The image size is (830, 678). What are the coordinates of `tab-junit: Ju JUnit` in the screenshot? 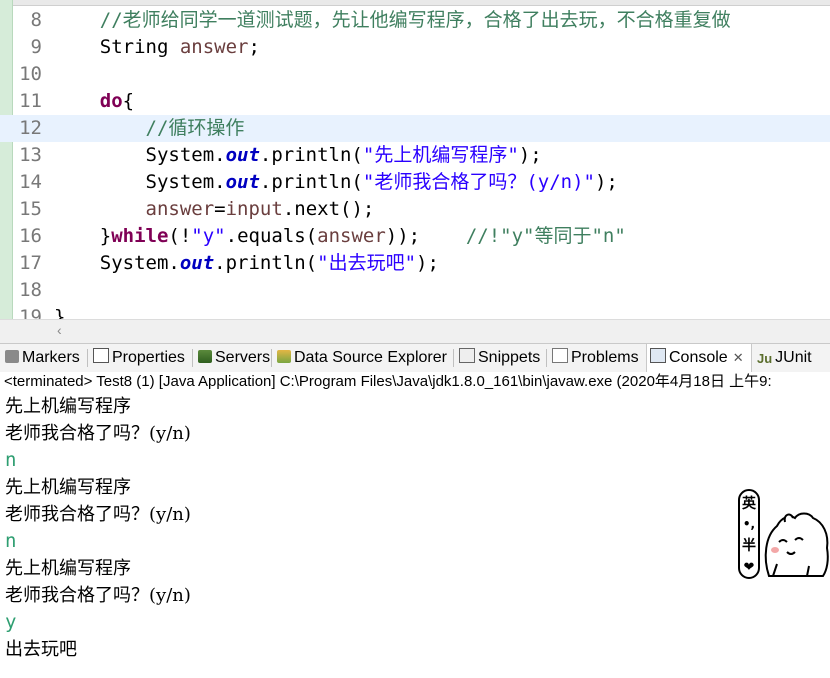 It's located at (784, 358).